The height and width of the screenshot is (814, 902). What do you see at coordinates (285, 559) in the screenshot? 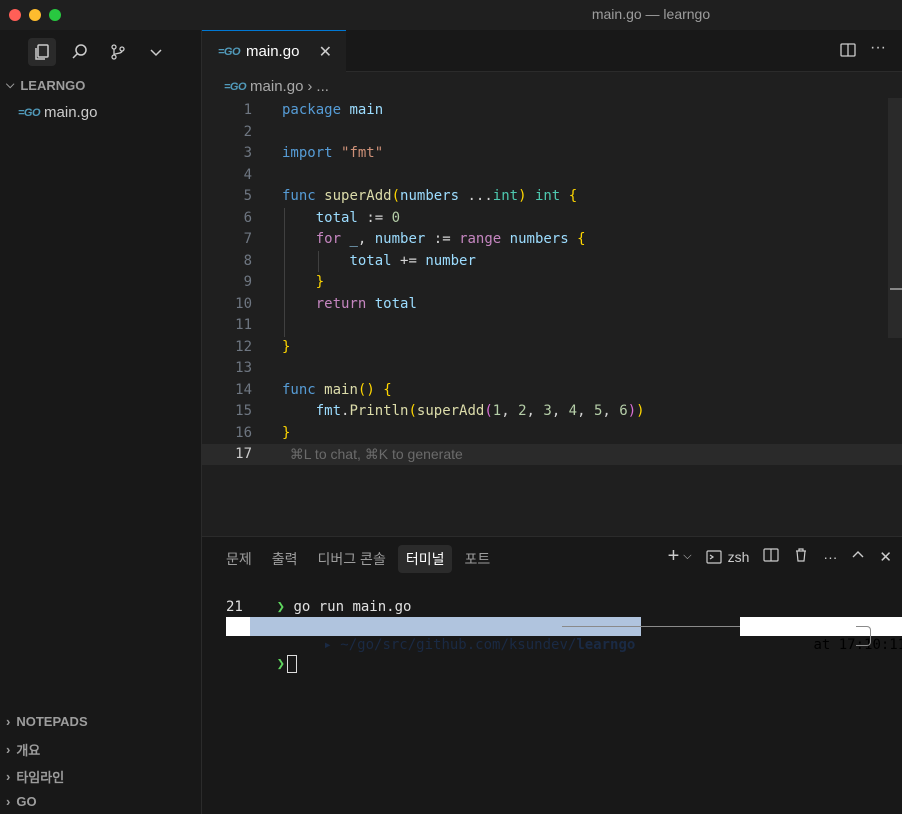
I see `tab-output: 출력` at bounding box center [285, 559].